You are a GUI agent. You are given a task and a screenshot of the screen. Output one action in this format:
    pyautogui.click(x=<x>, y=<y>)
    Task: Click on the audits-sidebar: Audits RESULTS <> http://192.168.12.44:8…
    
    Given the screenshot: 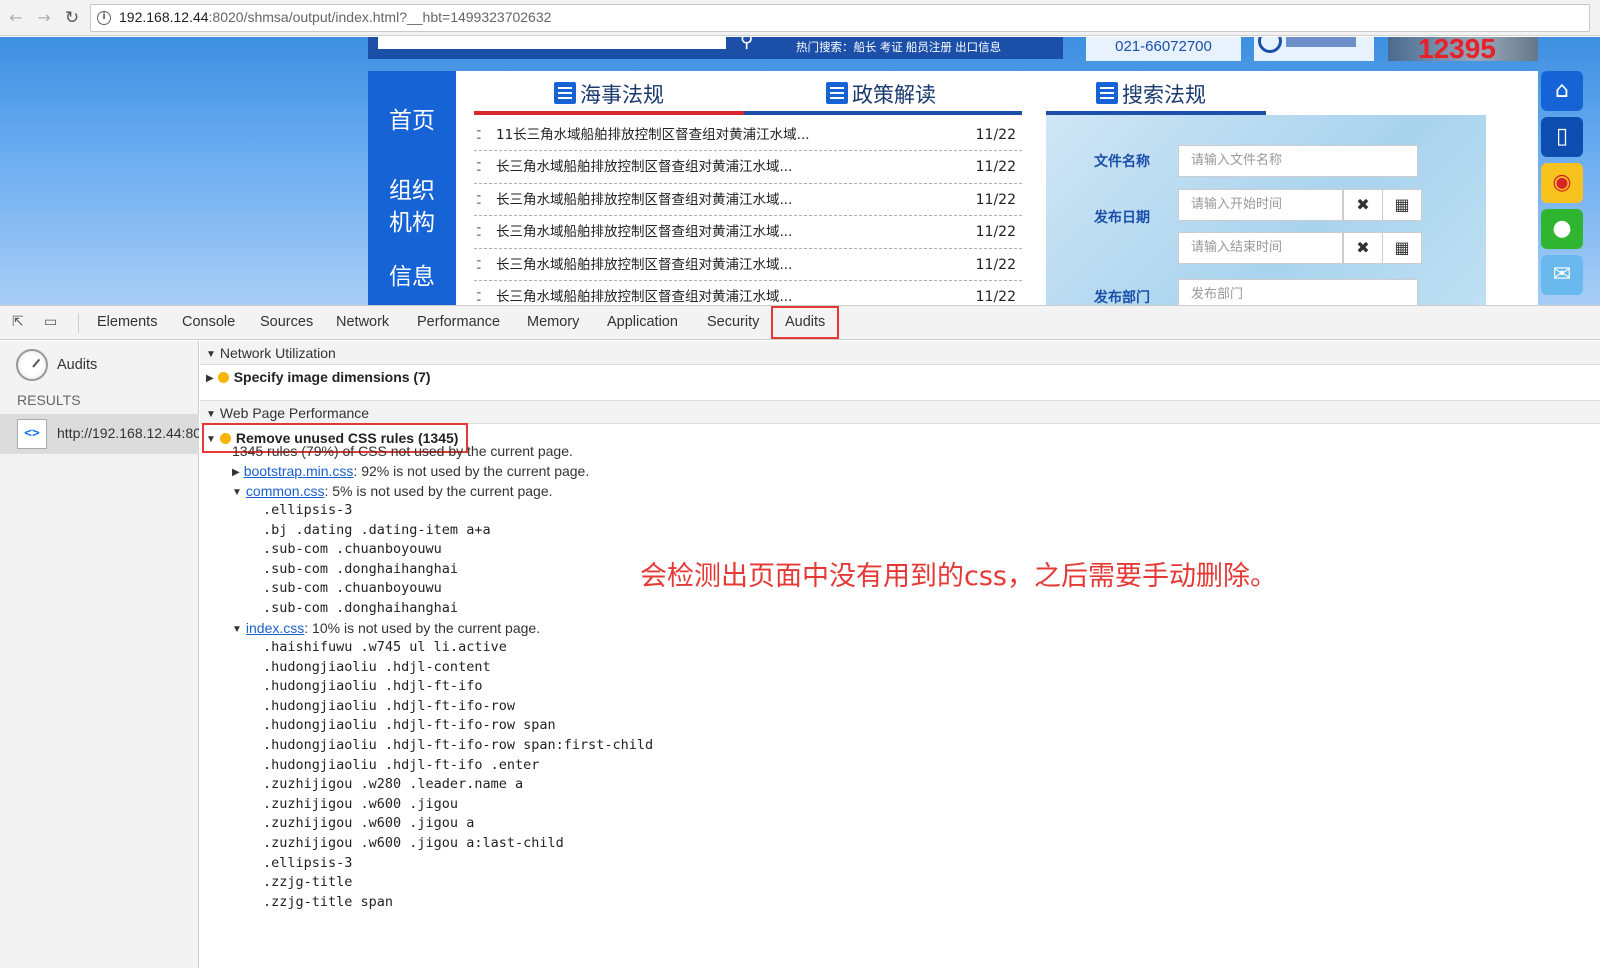 What is the action you would take?
    pyautogui.click(x=99, y=654)
    